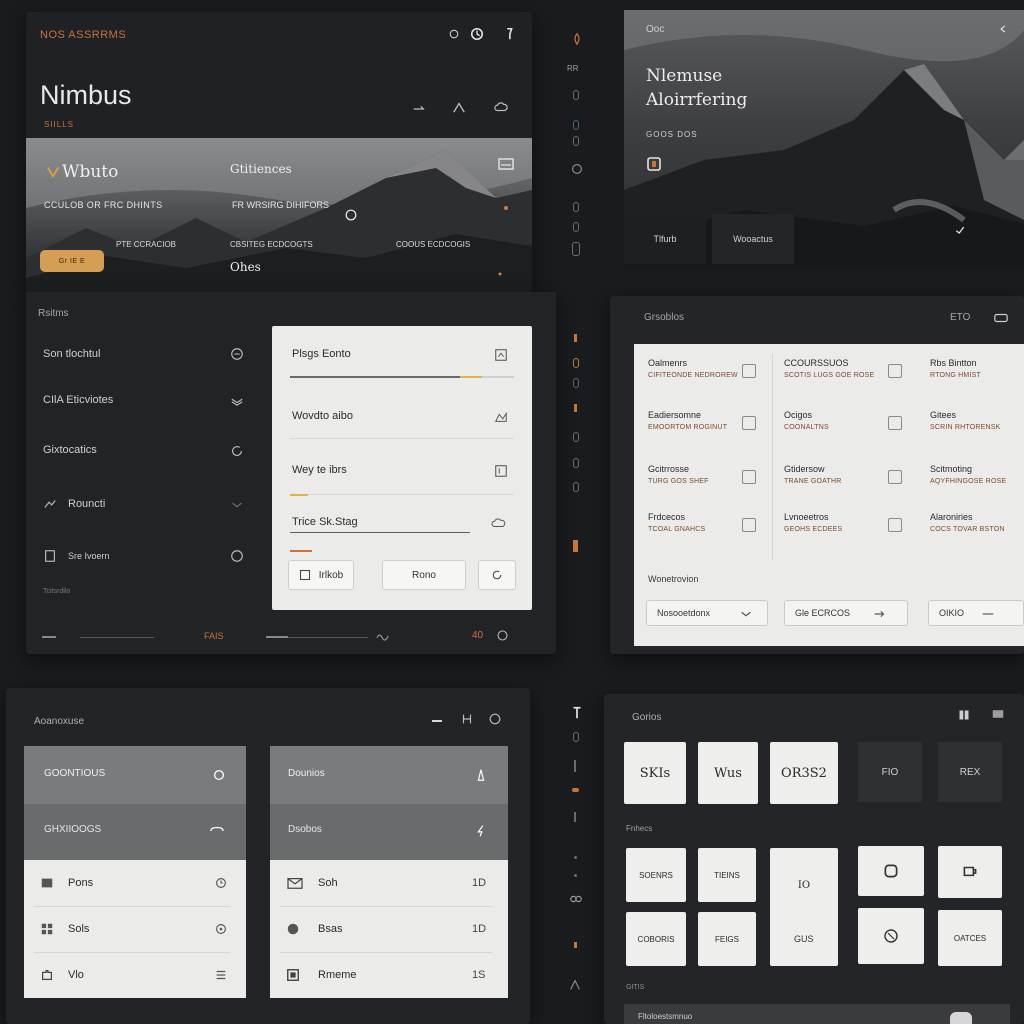  What do you see at coordinates (135, 975) in the screenshot?
I see `list-item: Vlo` at bounding box center [135, 975].